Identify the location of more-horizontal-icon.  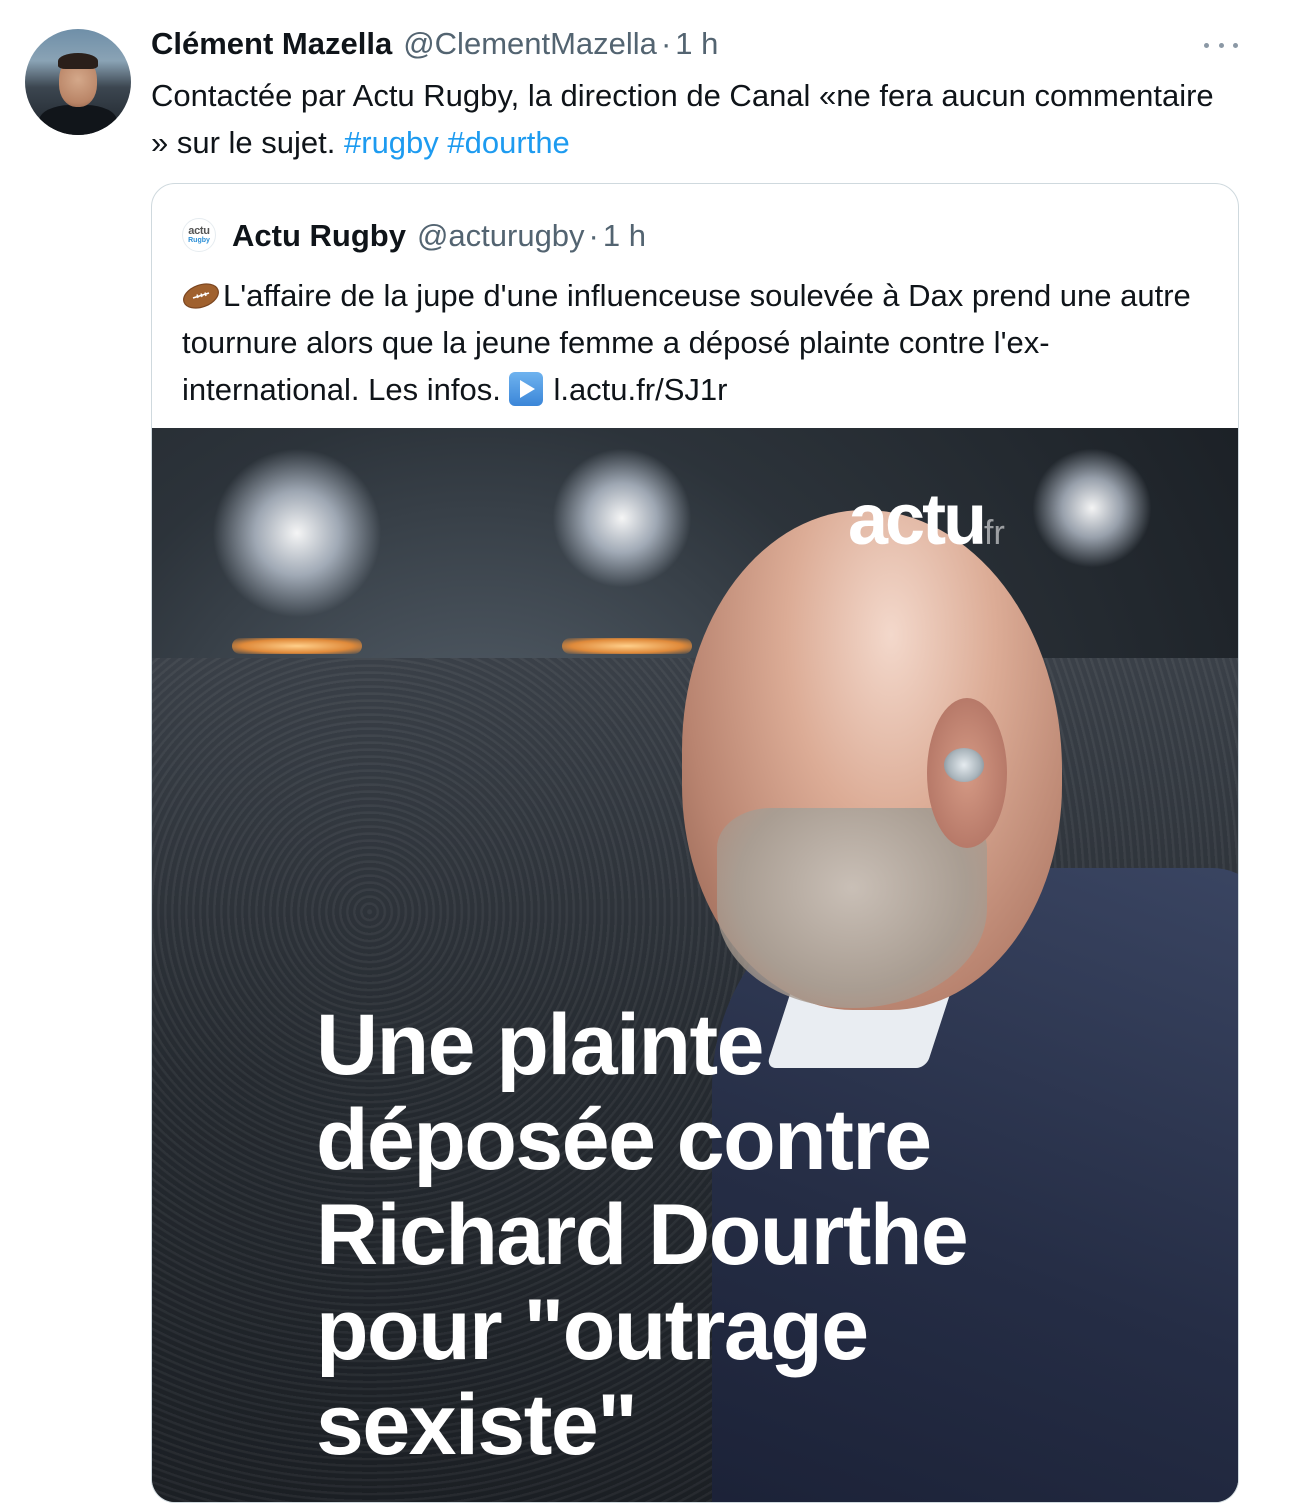
(1221, 45).